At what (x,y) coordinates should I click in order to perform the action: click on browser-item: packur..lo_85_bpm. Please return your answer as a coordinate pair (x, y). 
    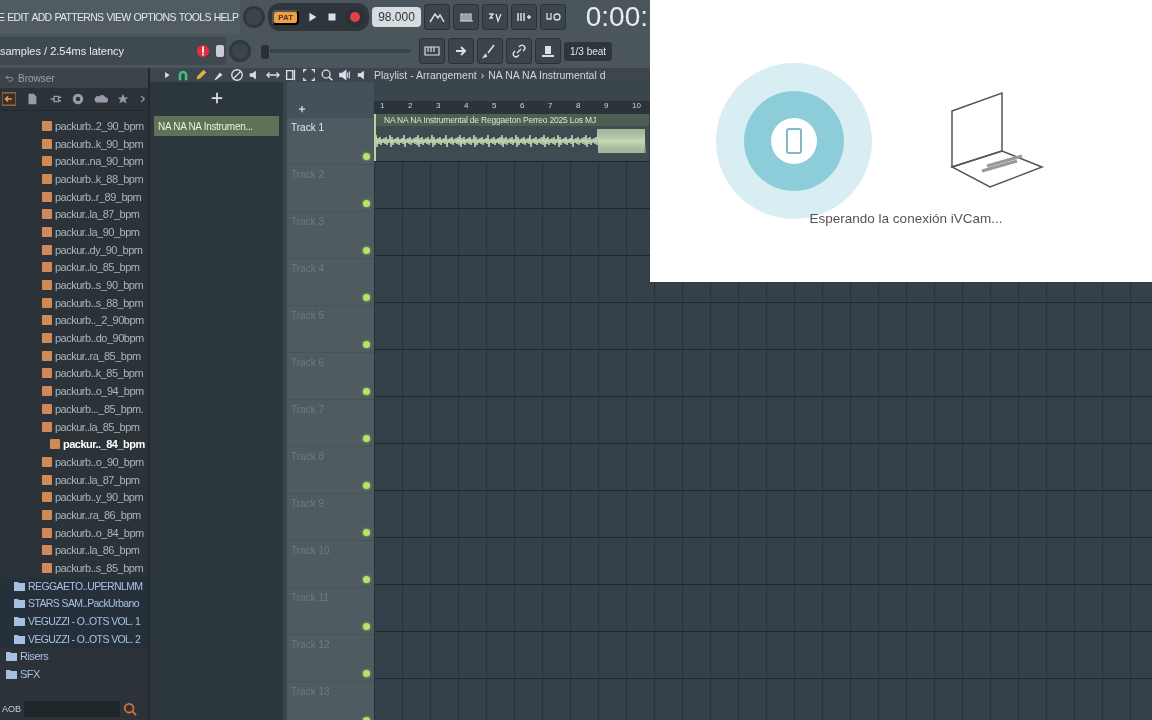
    Looking at the image, I should click on (74, 267).